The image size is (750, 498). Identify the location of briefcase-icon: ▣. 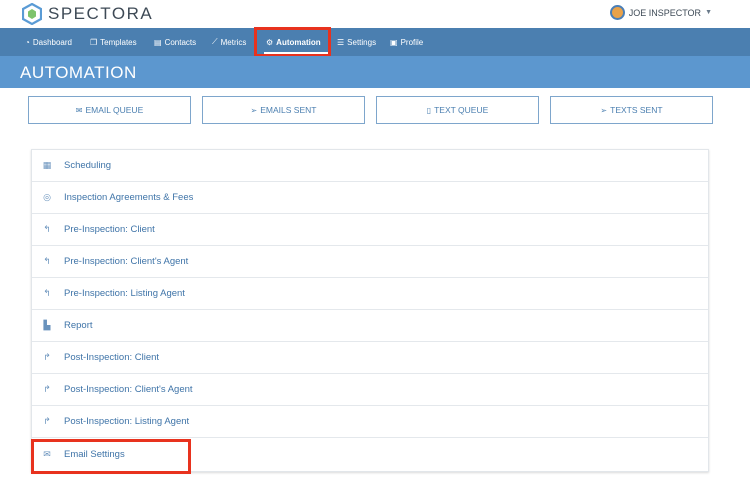
(394, 42).